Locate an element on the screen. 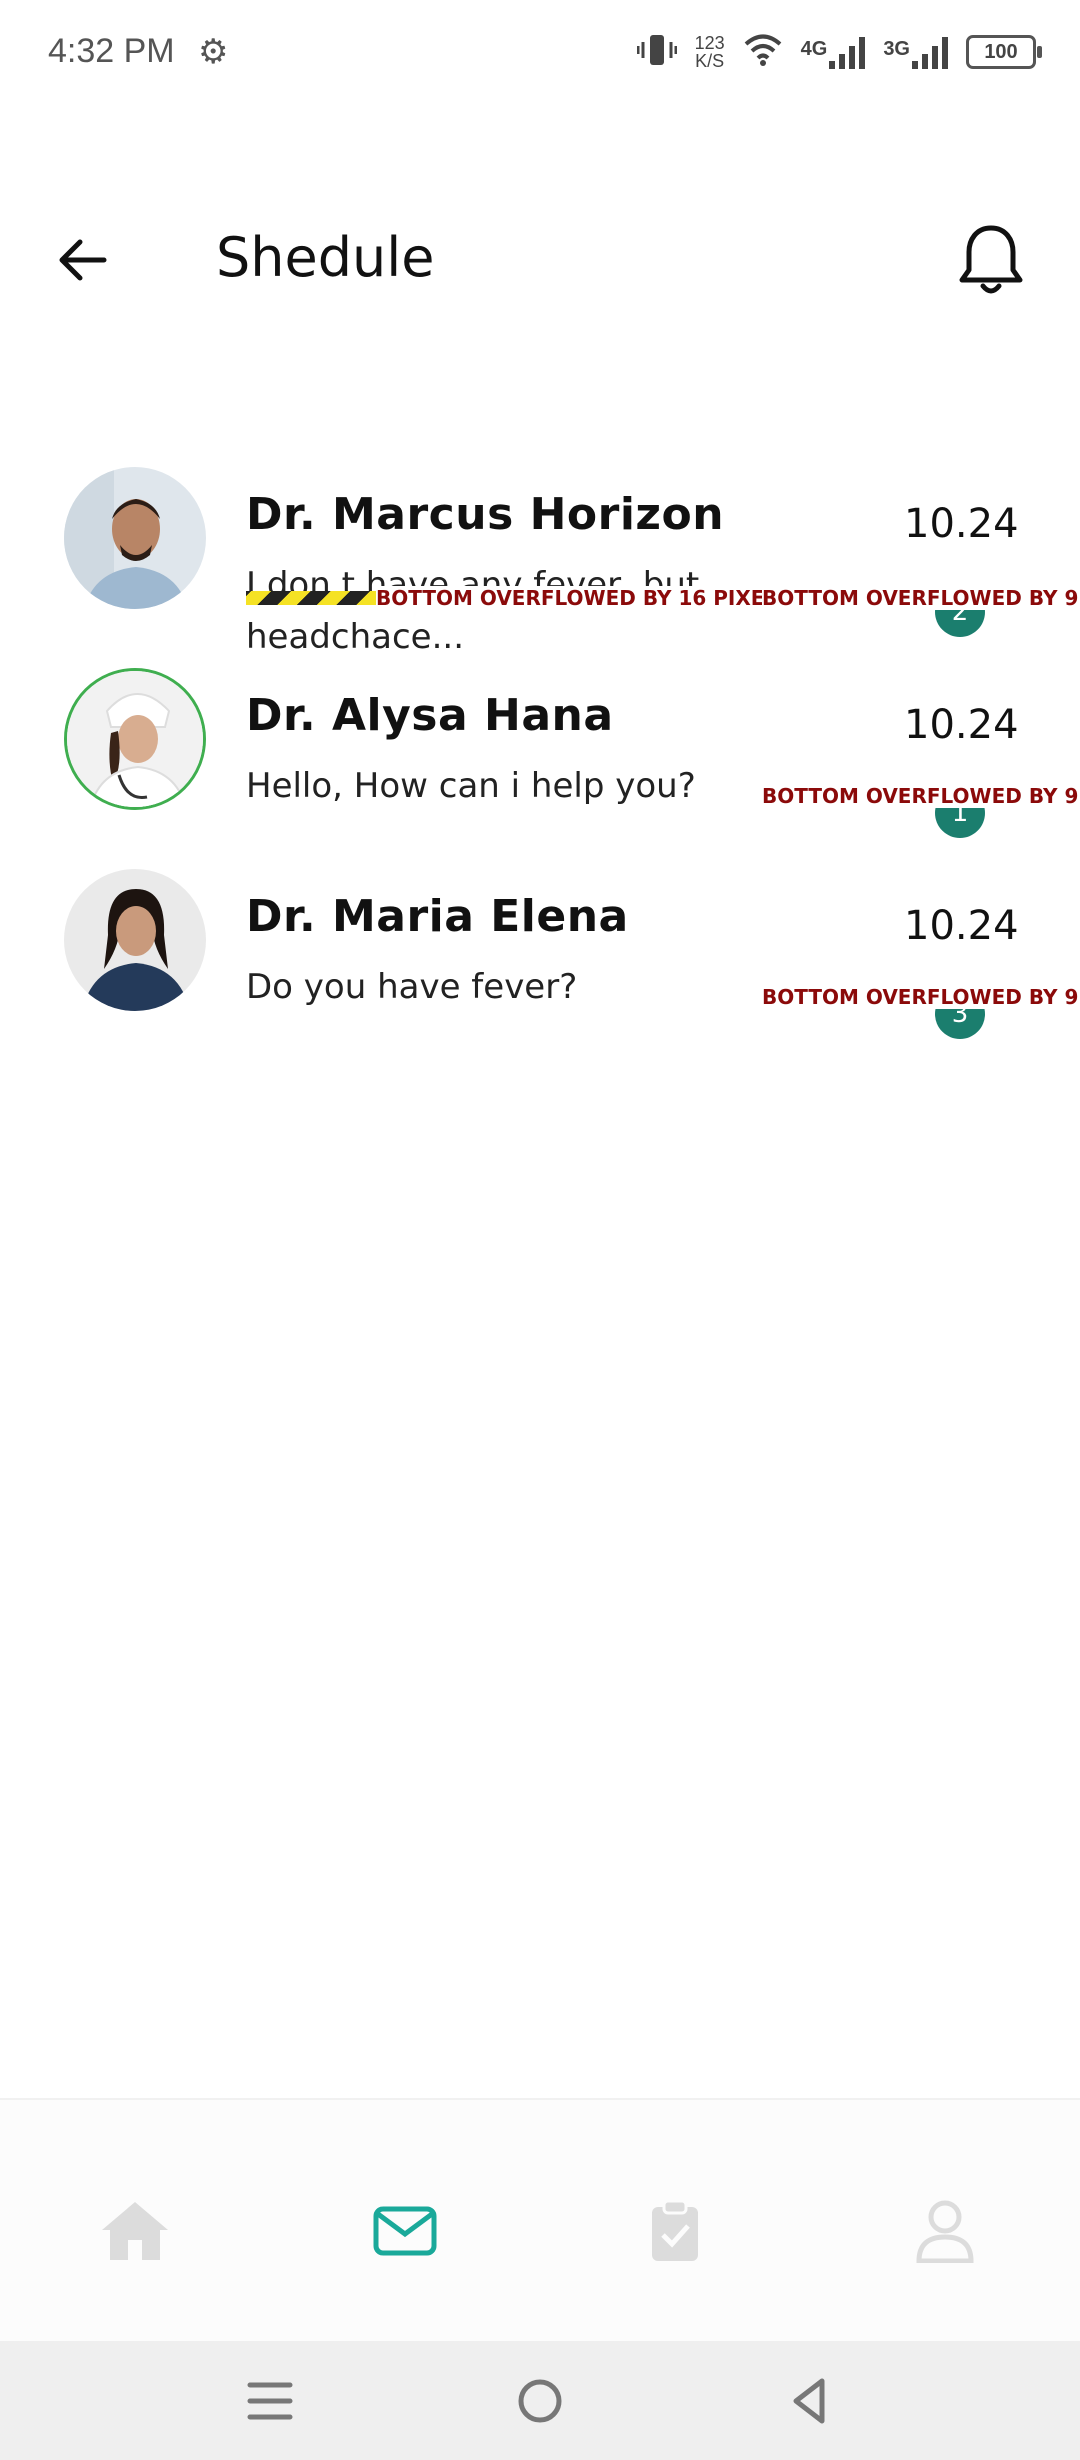 The height and width of the screenshot is (2460, 1080). notification-bell-icon is located at coordinates (991, 260).